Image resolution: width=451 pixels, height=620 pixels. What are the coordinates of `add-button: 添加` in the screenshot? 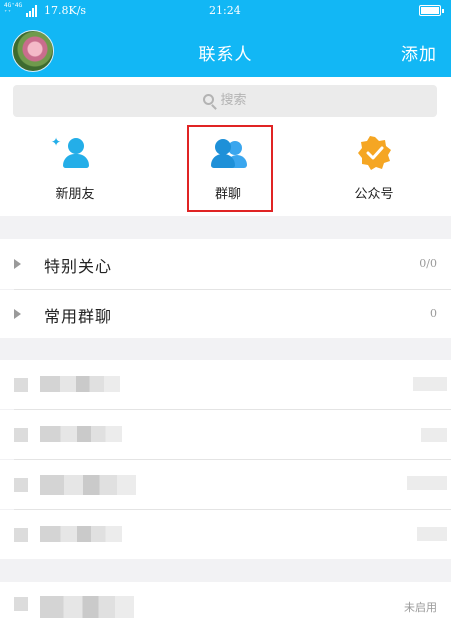 It's located at (419, 52).